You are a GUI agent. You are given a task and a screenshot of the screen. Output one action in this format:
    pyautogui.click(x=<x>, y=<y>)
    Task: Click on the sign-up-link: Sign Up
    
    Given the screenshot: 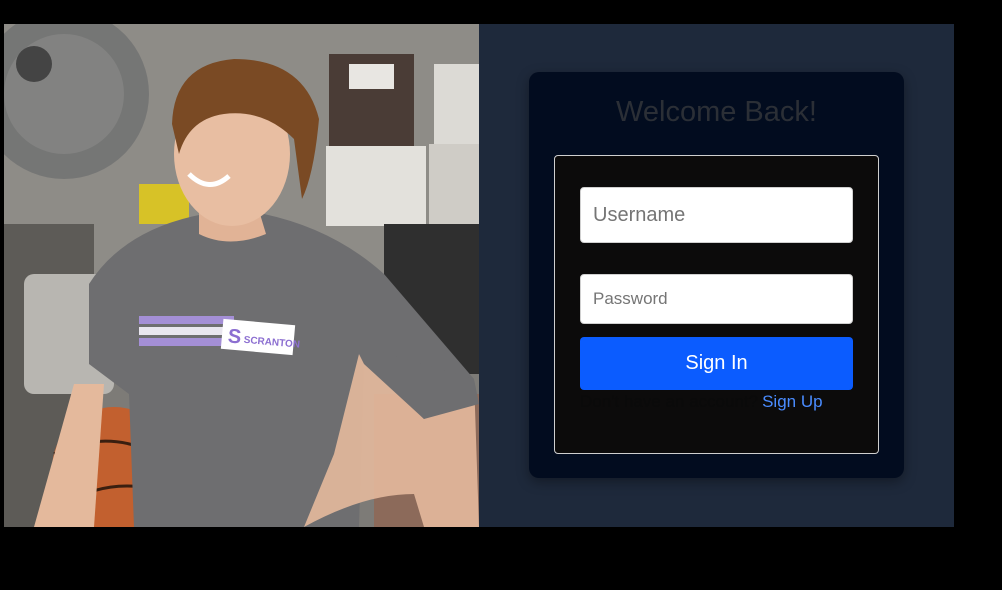 What is the action you would take?
    pyautogui.click(x=792, y=401)
    